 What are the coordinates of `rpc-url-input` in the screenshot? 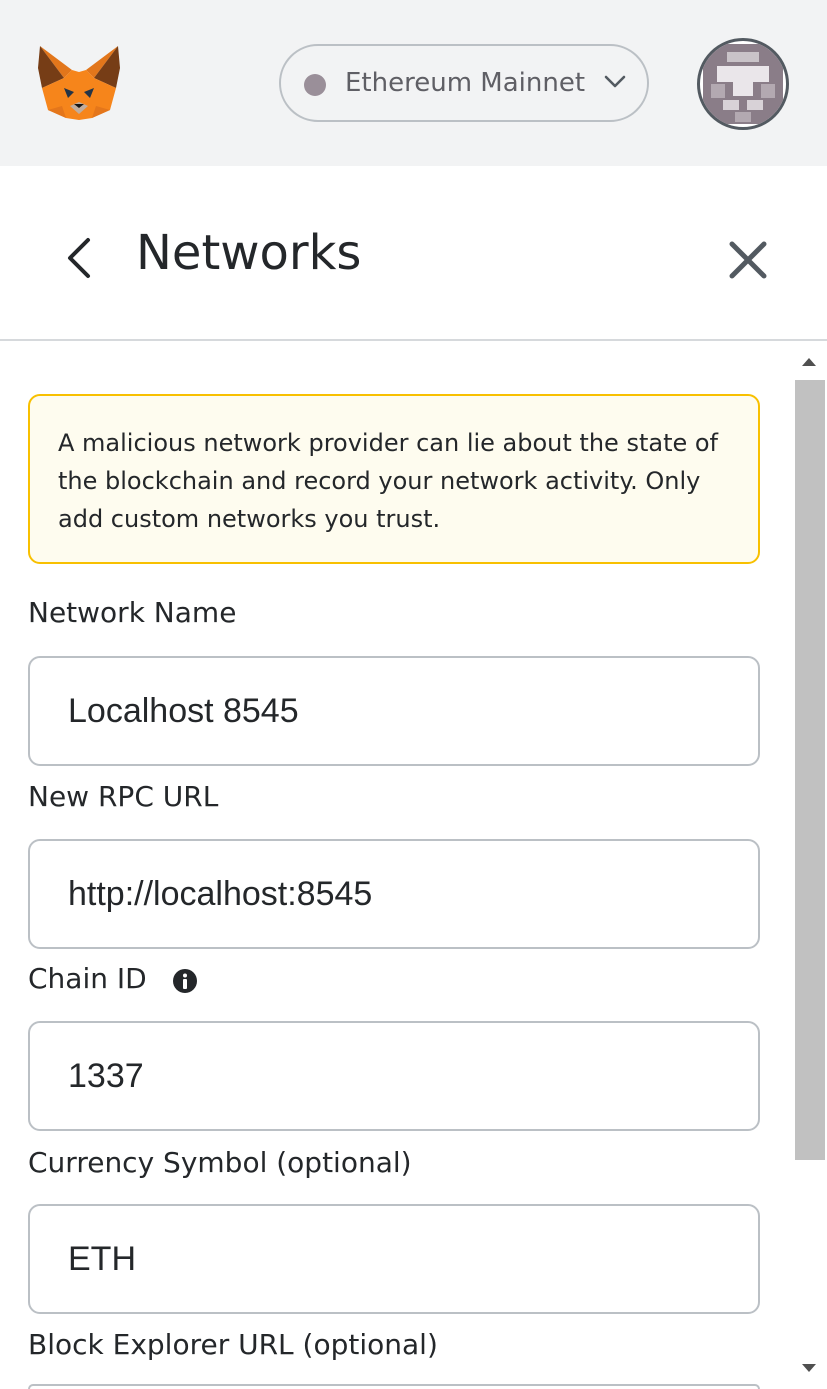 It's located at (394, 894).